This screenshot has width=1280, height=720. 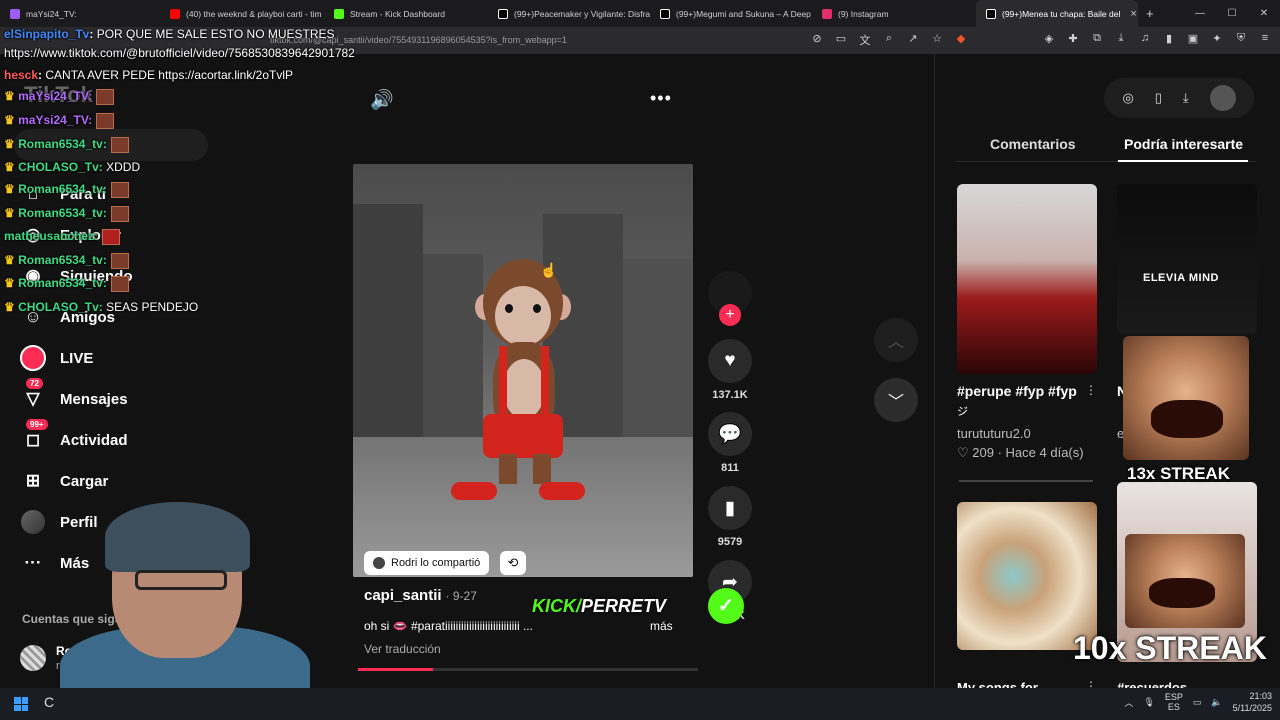 I want to click on minimize-button: —, so click(x=1200, y=13).